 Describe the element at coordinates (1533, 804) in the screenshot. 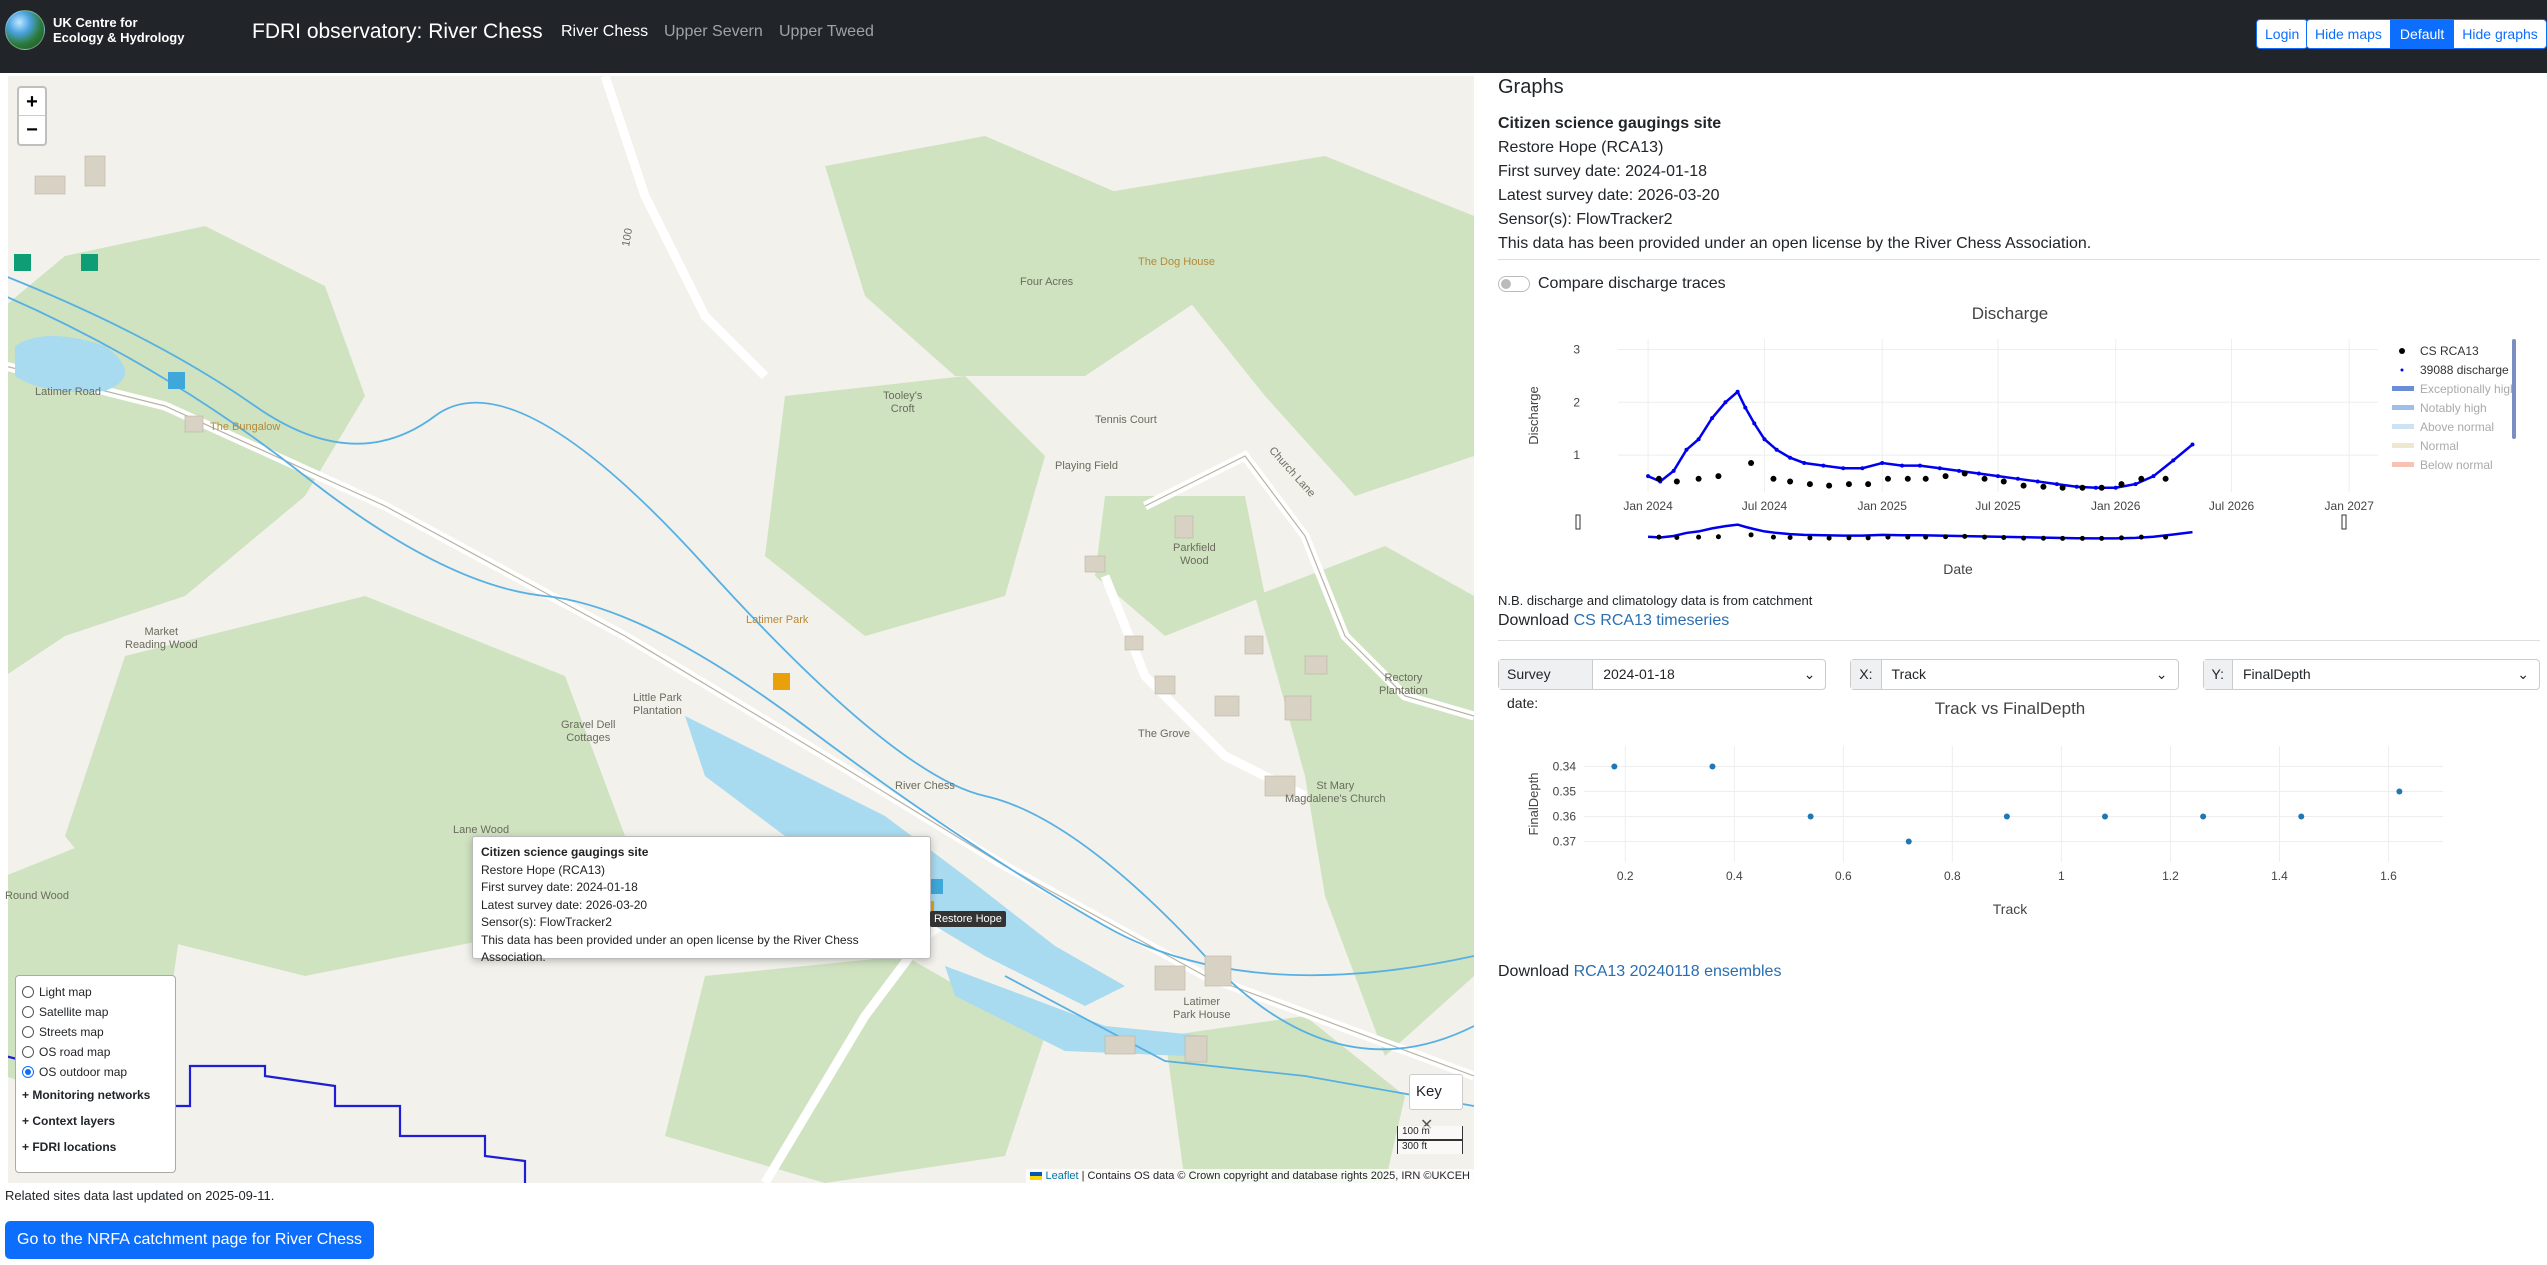

I see `y-axis-title: FinalDepth` at that location.